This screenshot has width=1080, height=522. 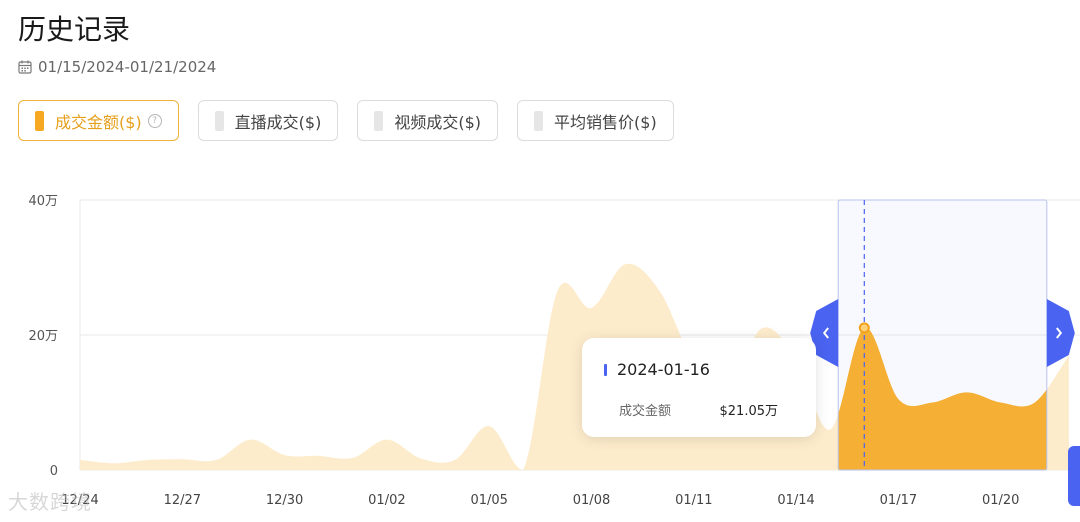 What do you see at coordinates (25, 67) in the screenshot?
I see `calendar-icon` at bounding box center [25, 67].